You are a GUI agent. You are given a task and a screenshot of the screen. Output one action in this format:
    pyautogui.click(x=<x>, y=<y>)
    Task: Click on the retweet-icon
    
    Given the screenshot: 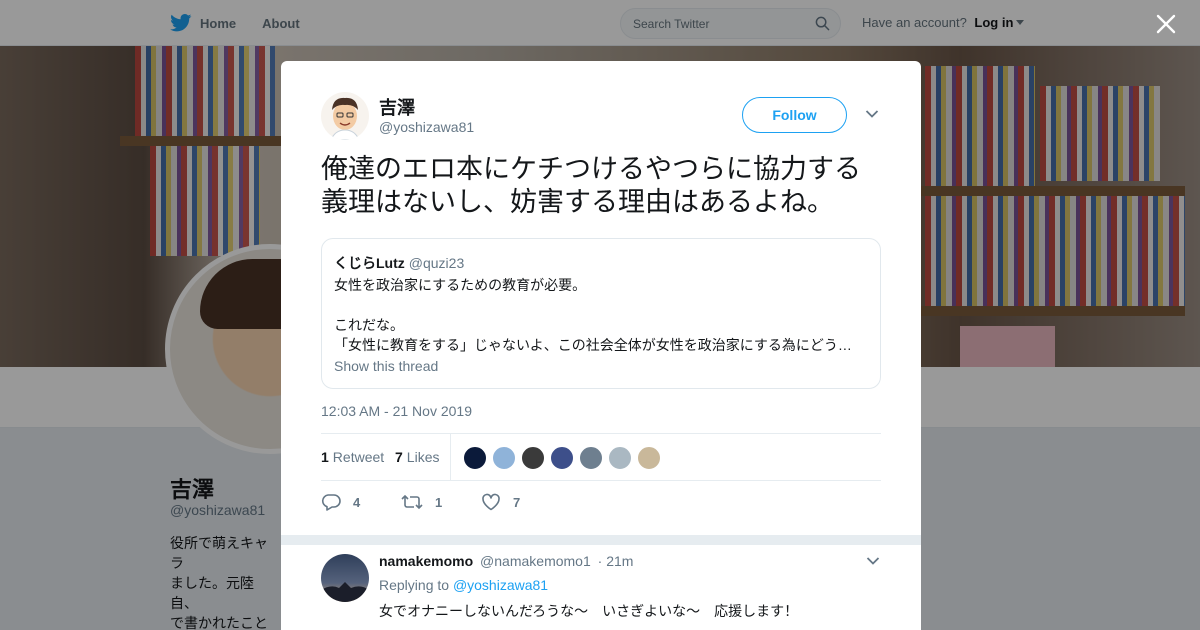 What is the action you would take?
    pyautogui.click(x=412, y=502)
    